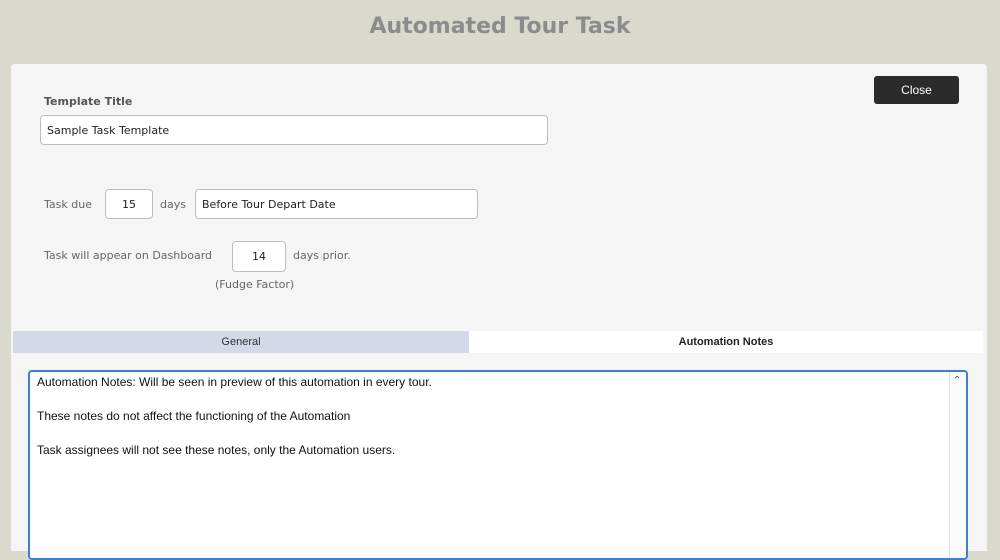  Describe the element at coordinates (294, 130) in the screenshot. I see `template-title-input` at that location.